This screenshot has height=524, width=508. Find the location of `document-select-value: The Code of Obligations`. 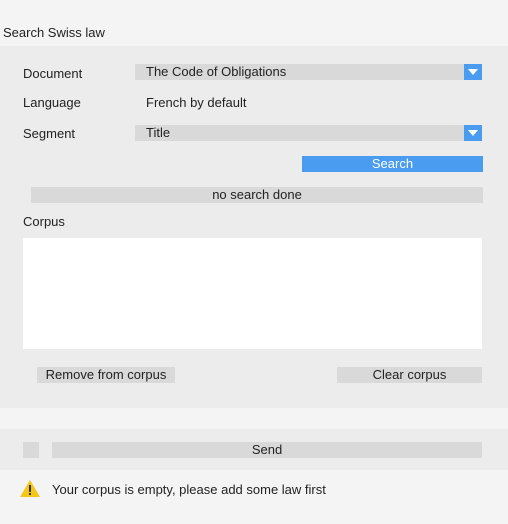

document-select-value: The Code of Obligations is located at coordinates (216, 71).